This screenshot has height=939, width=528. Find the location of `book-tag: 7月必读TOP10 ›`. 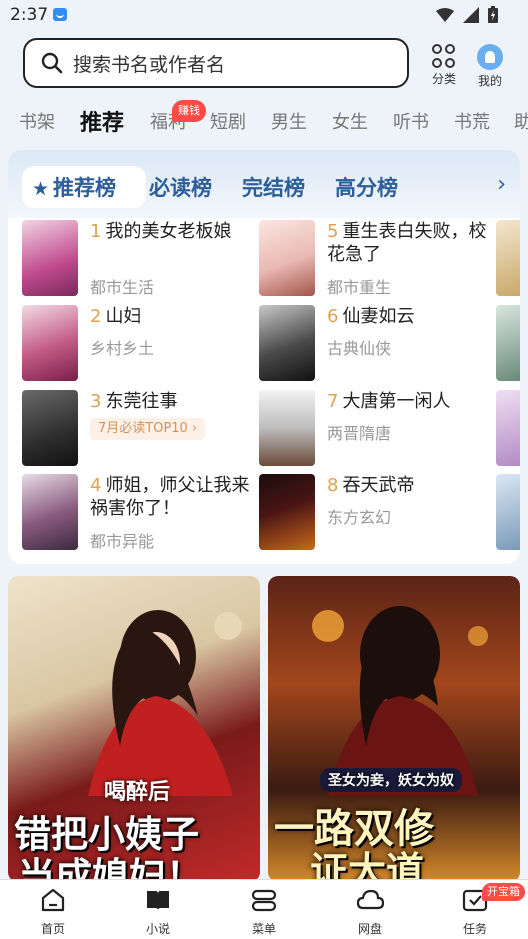

book-tag: 7月必读TOP10 › is located at coordinates (148, 429).